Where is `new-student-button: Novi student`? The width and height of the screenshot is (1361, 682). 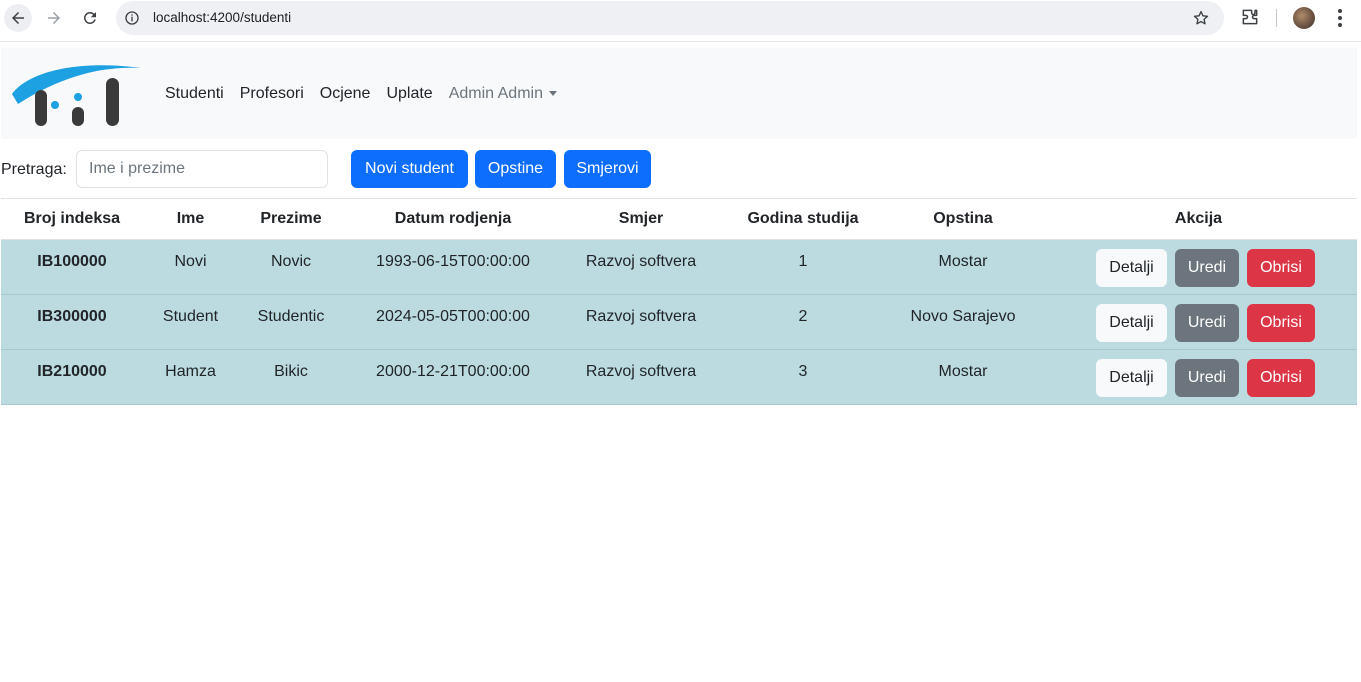 new-student-button: Novi student is located at coordinates (409, 169).